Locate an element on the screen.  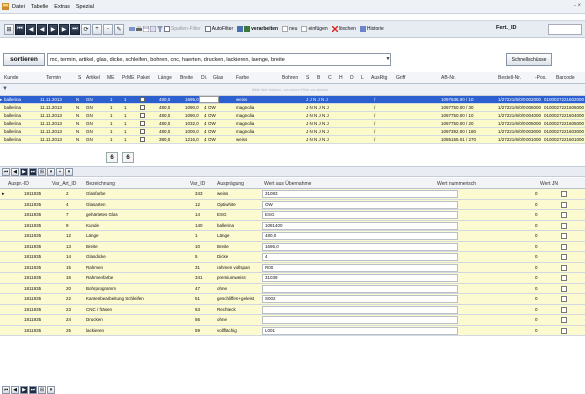
cell-auspraegung: ESG is located at coordinates (222, 214).